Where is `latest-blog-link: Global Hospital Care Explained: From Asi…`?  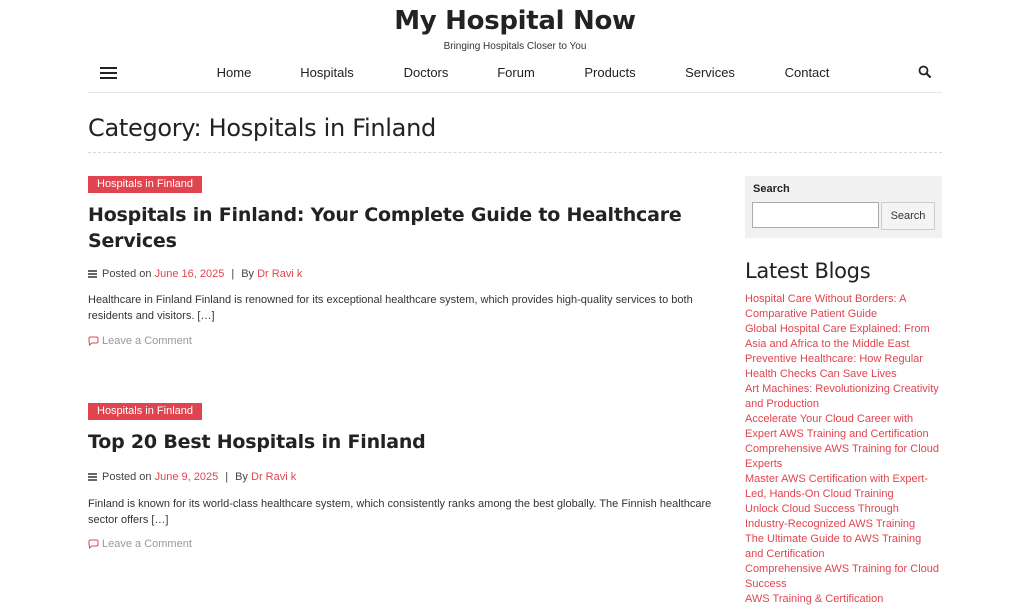 latest-blog-link: Global Hospital Care Explained: From Asi… is located at coordinates (843, 337).